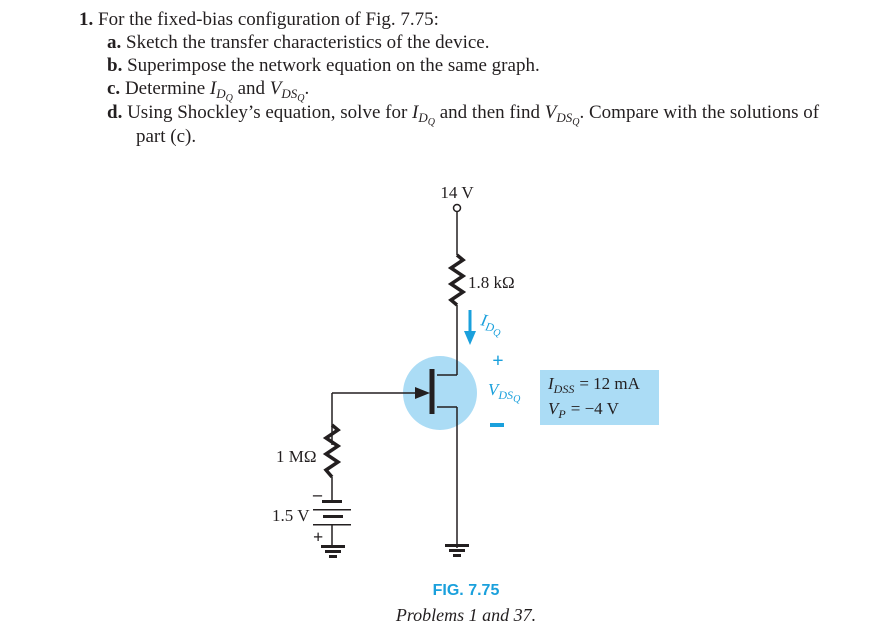  I want to click on battery-label: 1.5 V, so click(291, 515).